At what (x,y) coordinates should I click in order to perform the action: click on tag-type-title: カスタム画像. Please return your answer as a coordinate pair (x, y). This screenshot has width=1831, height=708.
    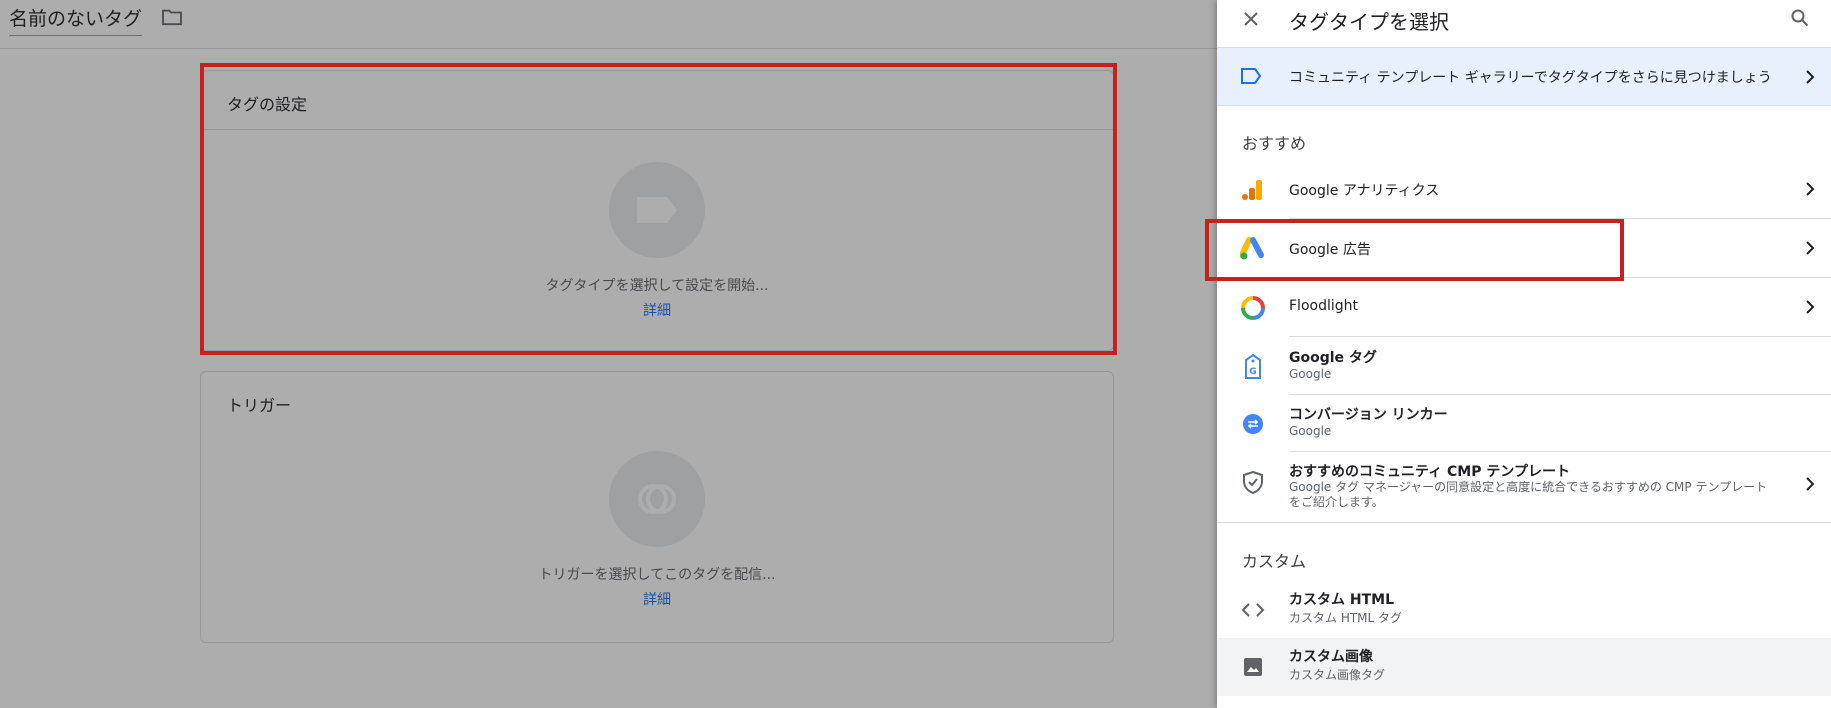
    Looking at the image, I should click on (1331, 657).